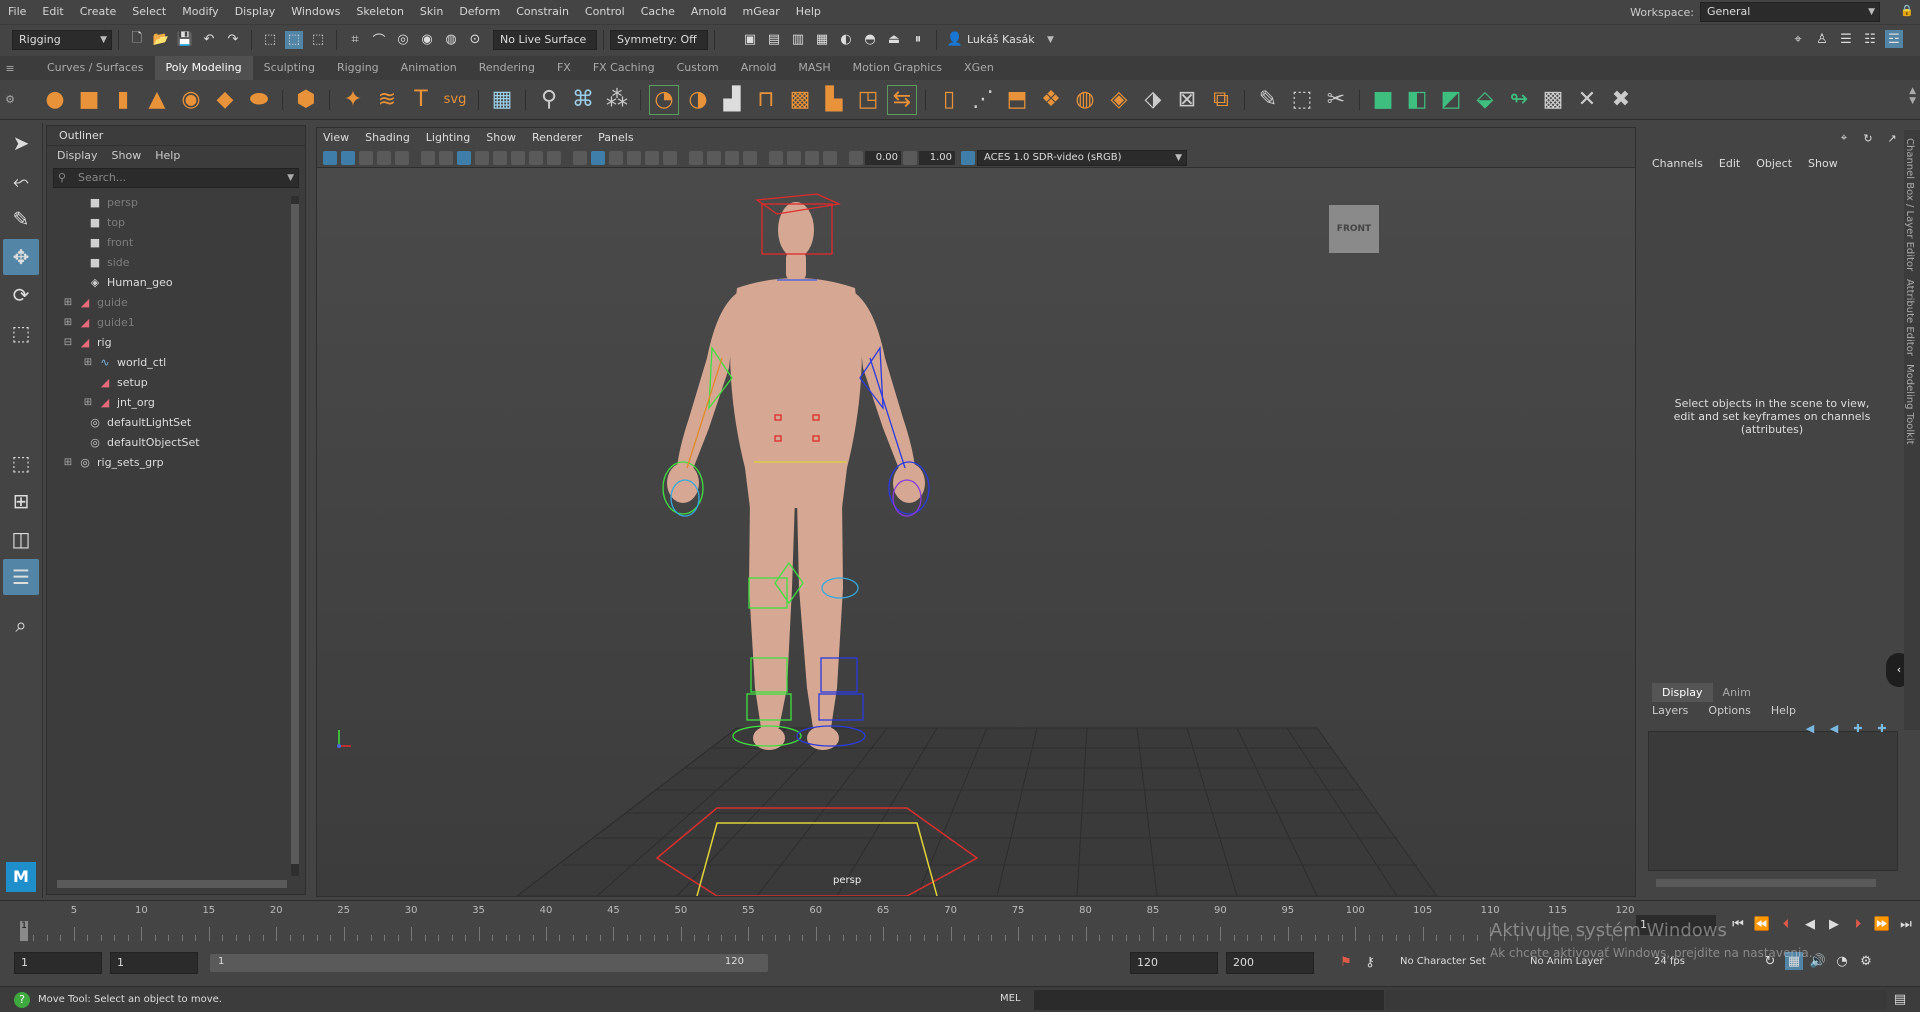  What do you see at coordinates (353, 100) in the screenshot?
I see `super-shape-icon: ✦` at bounding box center [353, 100].